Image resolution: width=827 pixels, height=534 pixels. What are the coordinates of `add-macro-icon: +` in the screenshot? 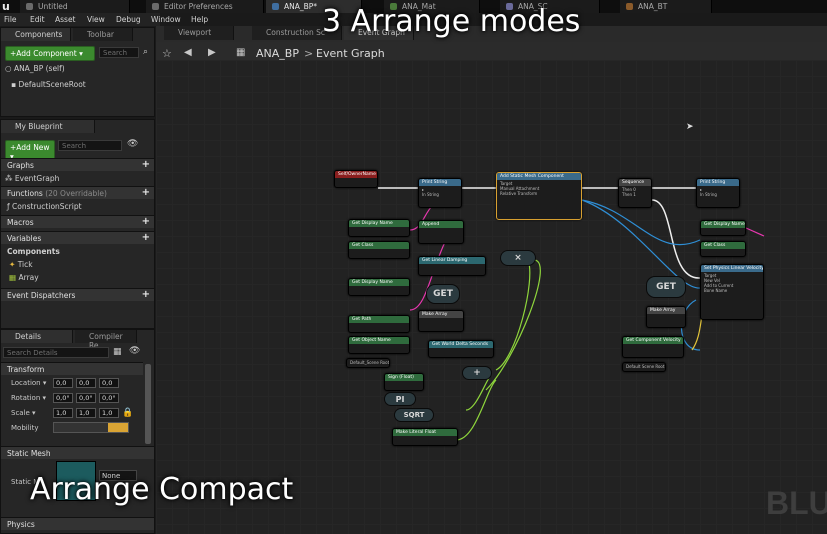 It's located at (146, 221).